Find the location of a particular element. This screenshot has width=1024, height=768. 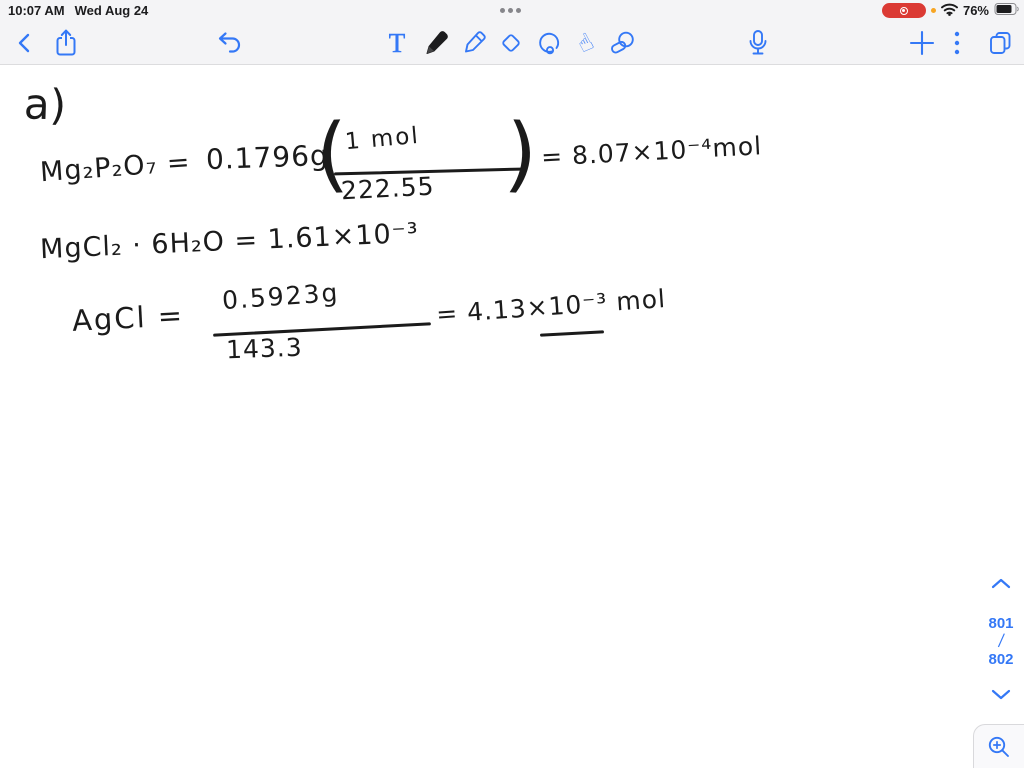

plus-icon is located at coordinates (922, 43).